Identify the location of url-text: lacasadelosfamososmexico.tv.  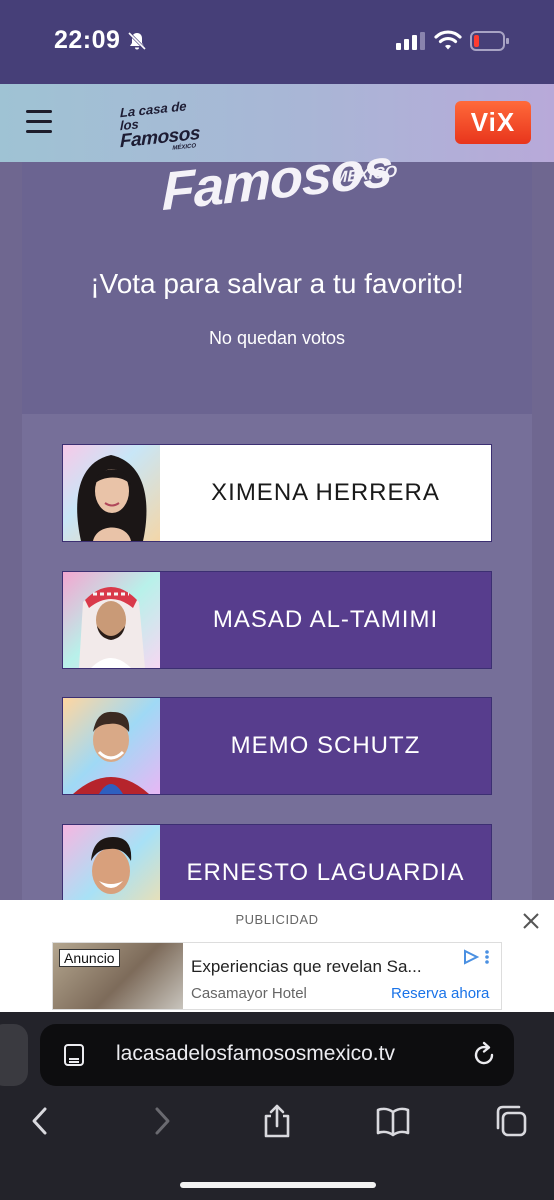
(255, 1053).